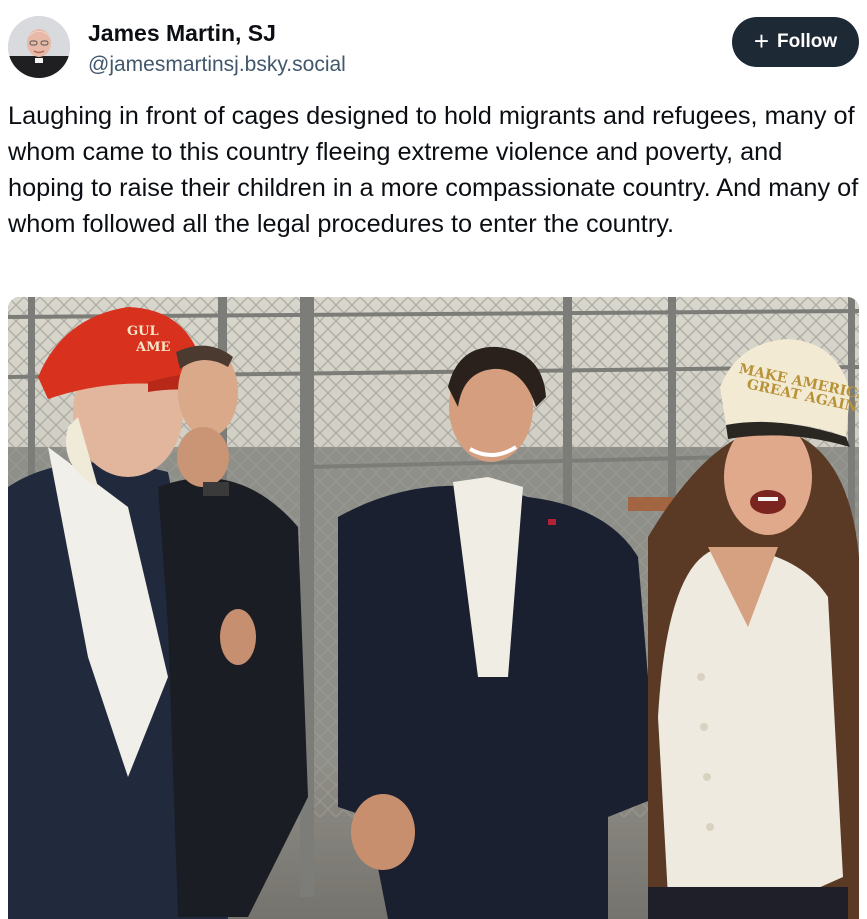 Image resolution: width=867 pixels, height=919 pixels. I want to click on author-avatar, so click(39, 47).